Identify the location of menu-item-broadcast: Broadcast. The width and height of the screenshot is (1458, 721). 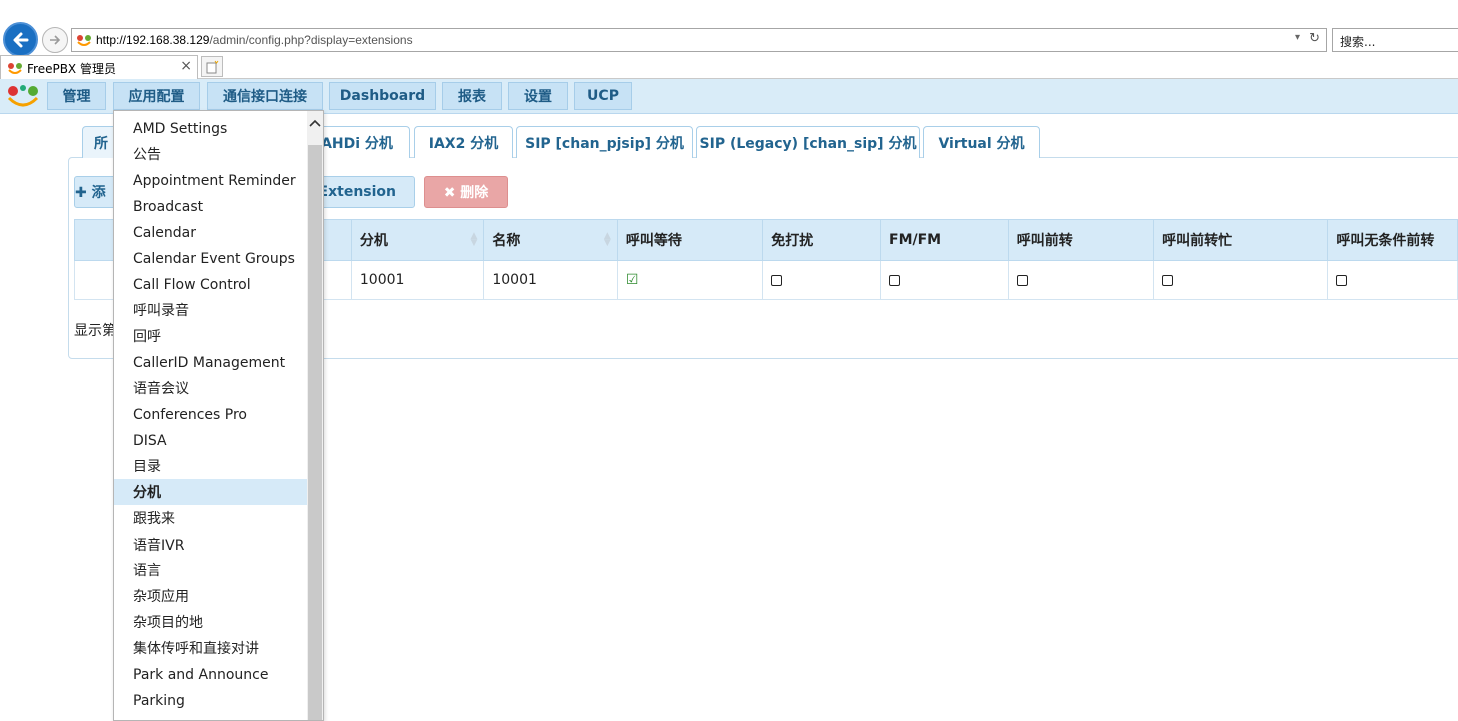
(211, 207).